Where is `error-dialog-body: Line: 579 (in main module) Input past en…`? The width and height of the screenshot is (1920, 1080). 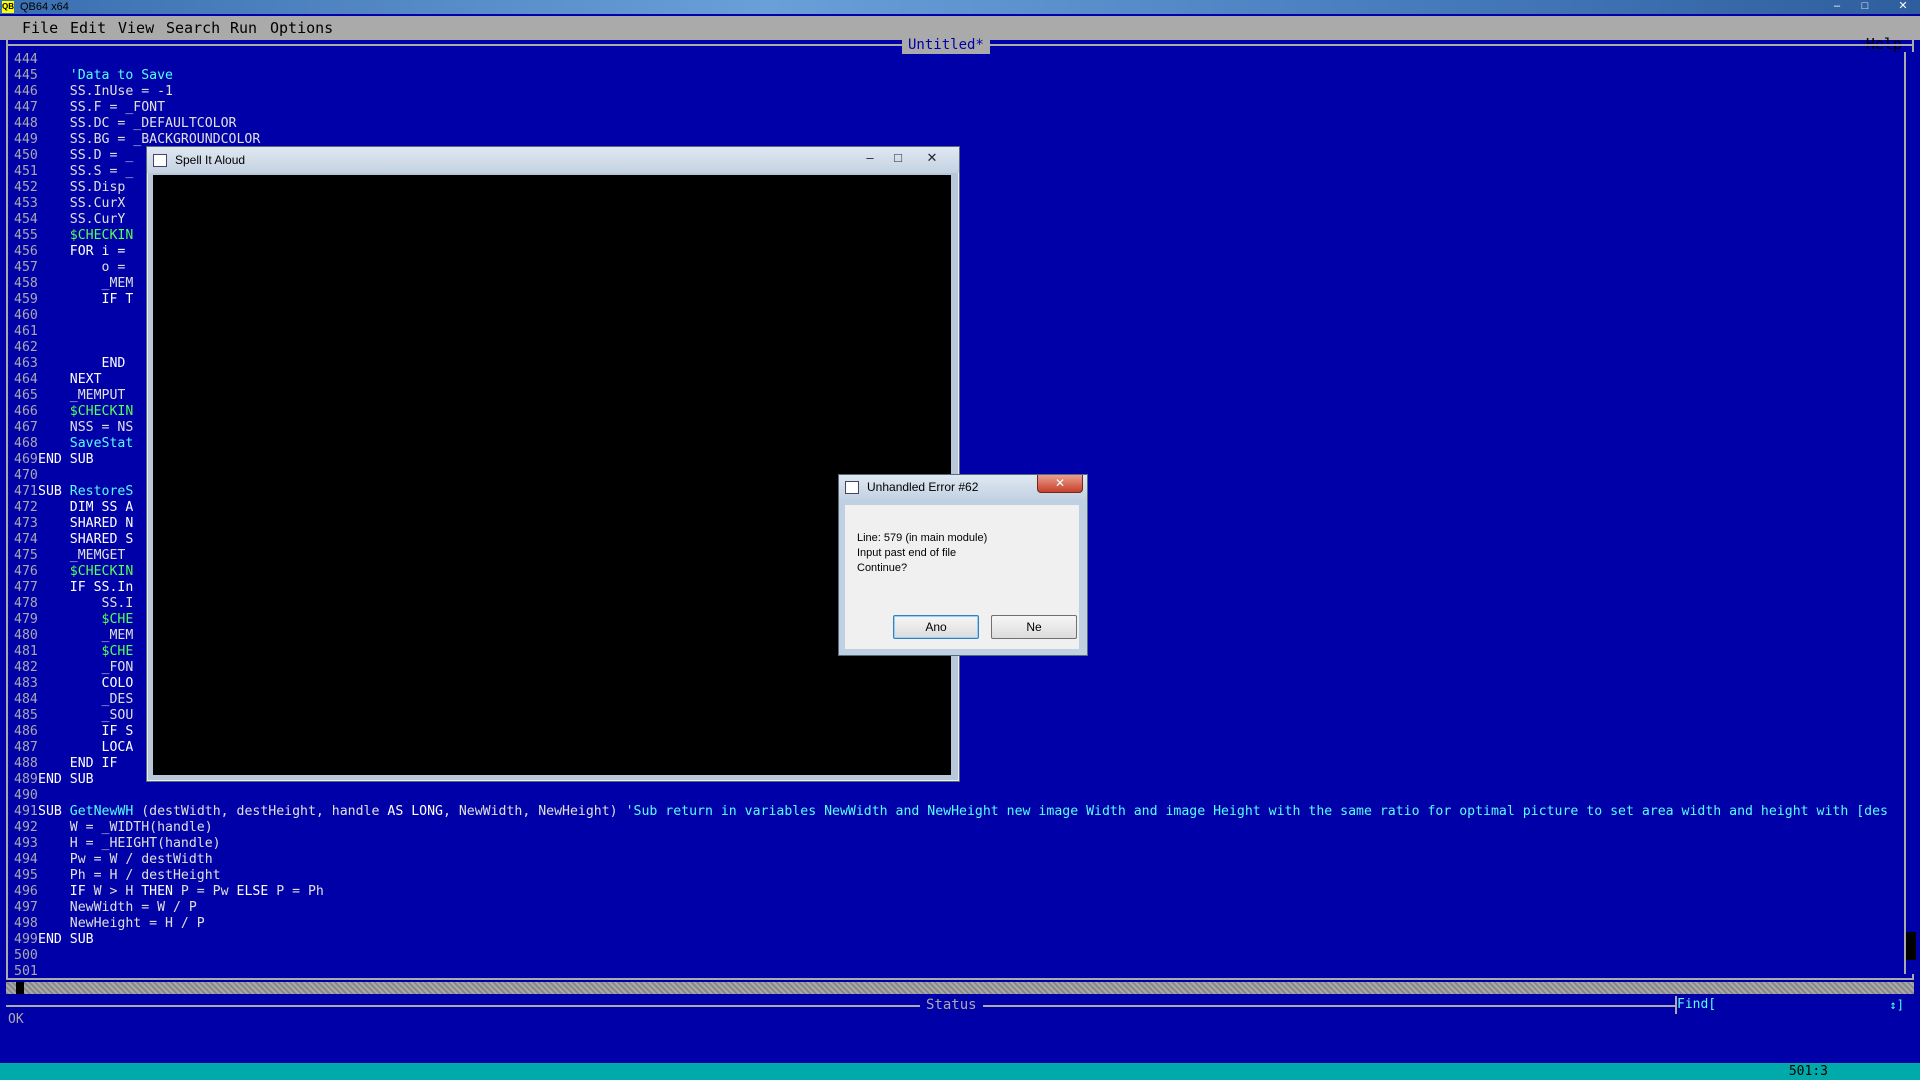
error-dialog-body: Line: 579 (in main module) Input past en… is located at coordinates (962, 577).